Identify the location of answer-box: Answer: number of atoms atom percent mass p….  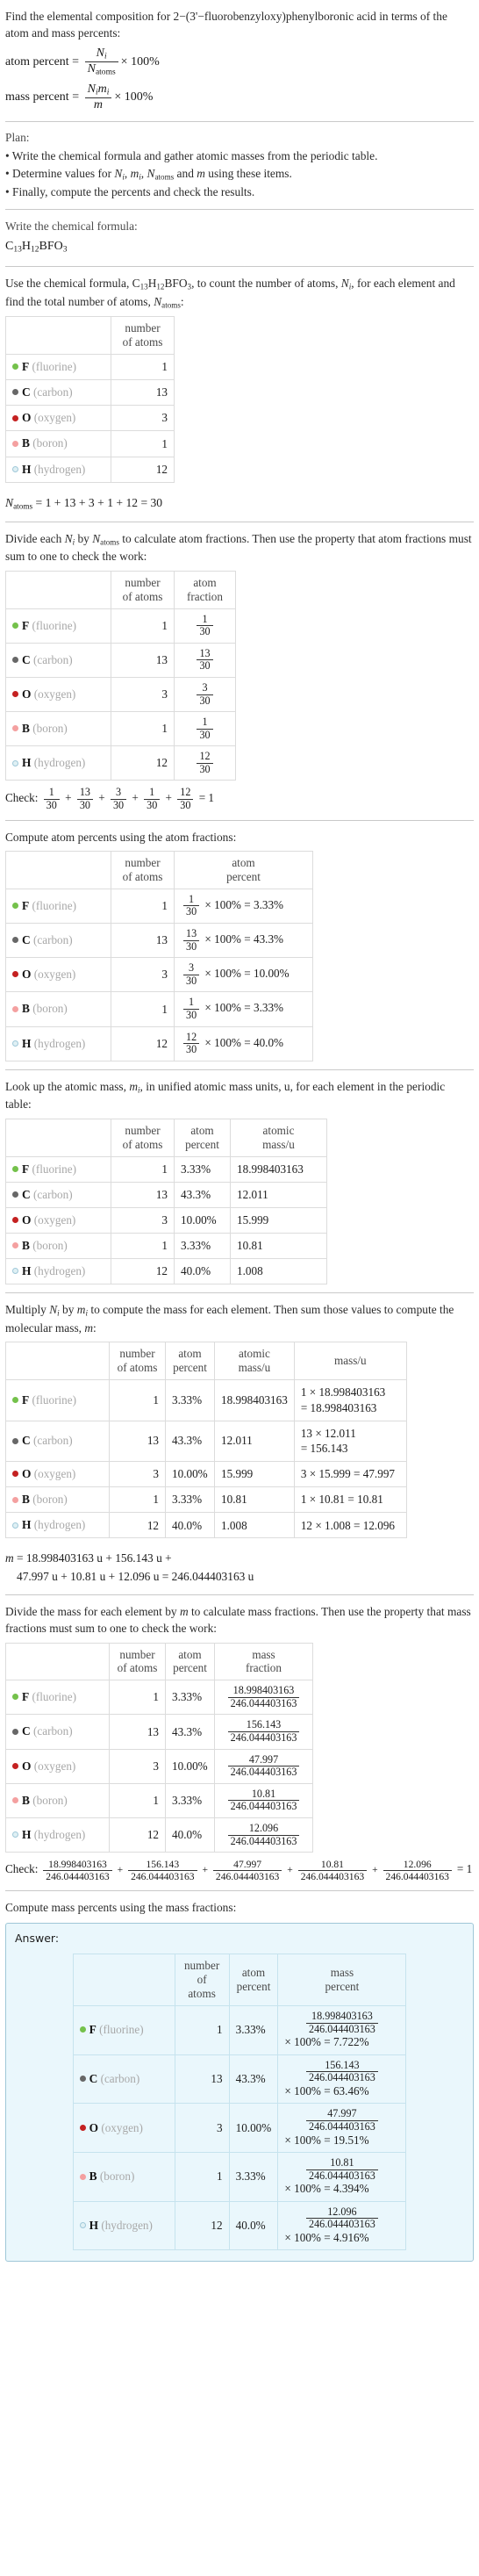
(239, 2092).